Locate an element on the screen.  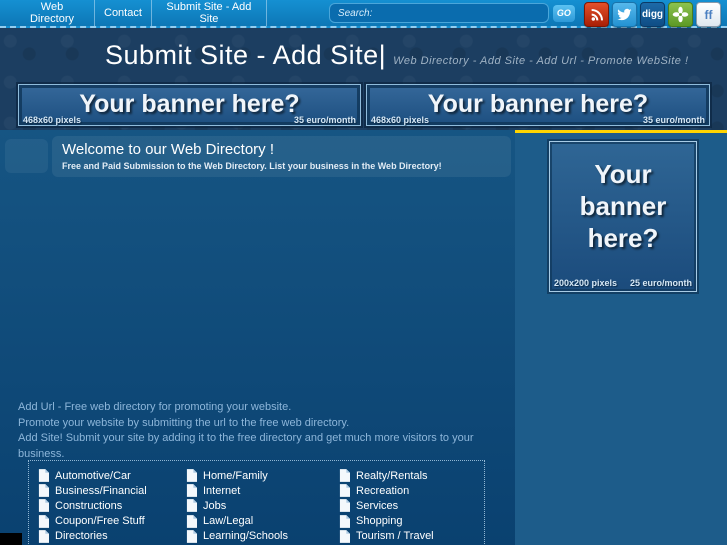
pinwheel-share-icon is located at coordinates (680, 14).